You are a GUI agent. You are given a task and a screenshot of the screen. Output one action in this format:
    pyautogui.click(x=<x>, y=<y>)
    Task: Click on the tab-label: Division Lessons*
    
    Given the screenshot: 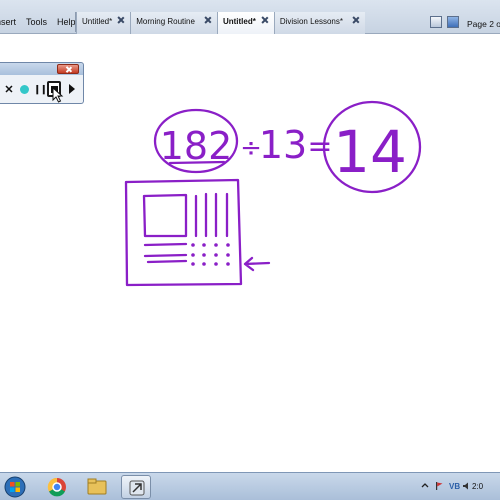 What is the action you would take?
    pyautogui.click(x=311, y=21)
    